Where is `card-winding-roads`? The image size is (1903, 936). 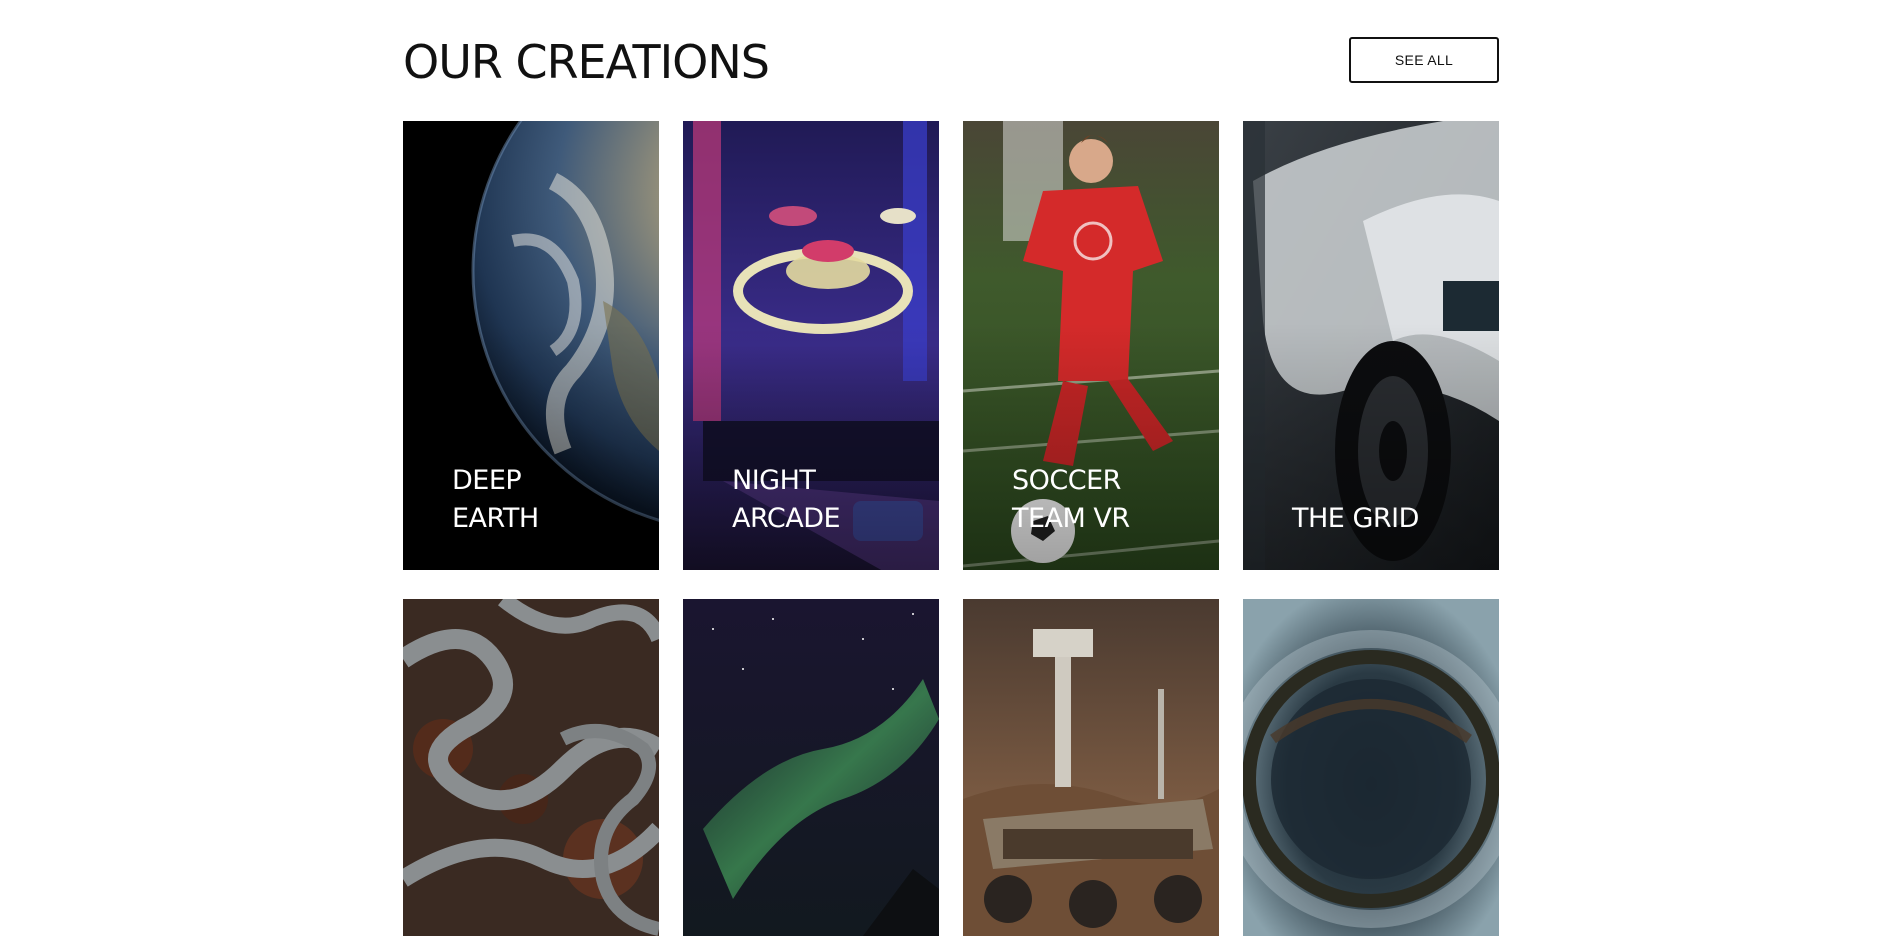
card-winding-roads is located at coordinates (531, 767).